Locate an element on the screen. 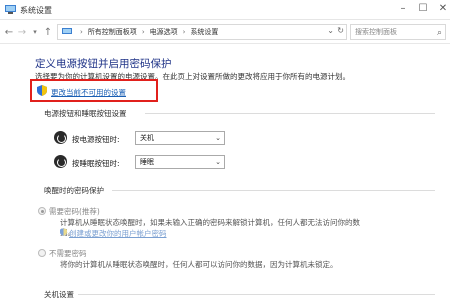 This screenshot has width=450, height=299. recent-locations-icon: ▾ is located at coordinates (35, 32).